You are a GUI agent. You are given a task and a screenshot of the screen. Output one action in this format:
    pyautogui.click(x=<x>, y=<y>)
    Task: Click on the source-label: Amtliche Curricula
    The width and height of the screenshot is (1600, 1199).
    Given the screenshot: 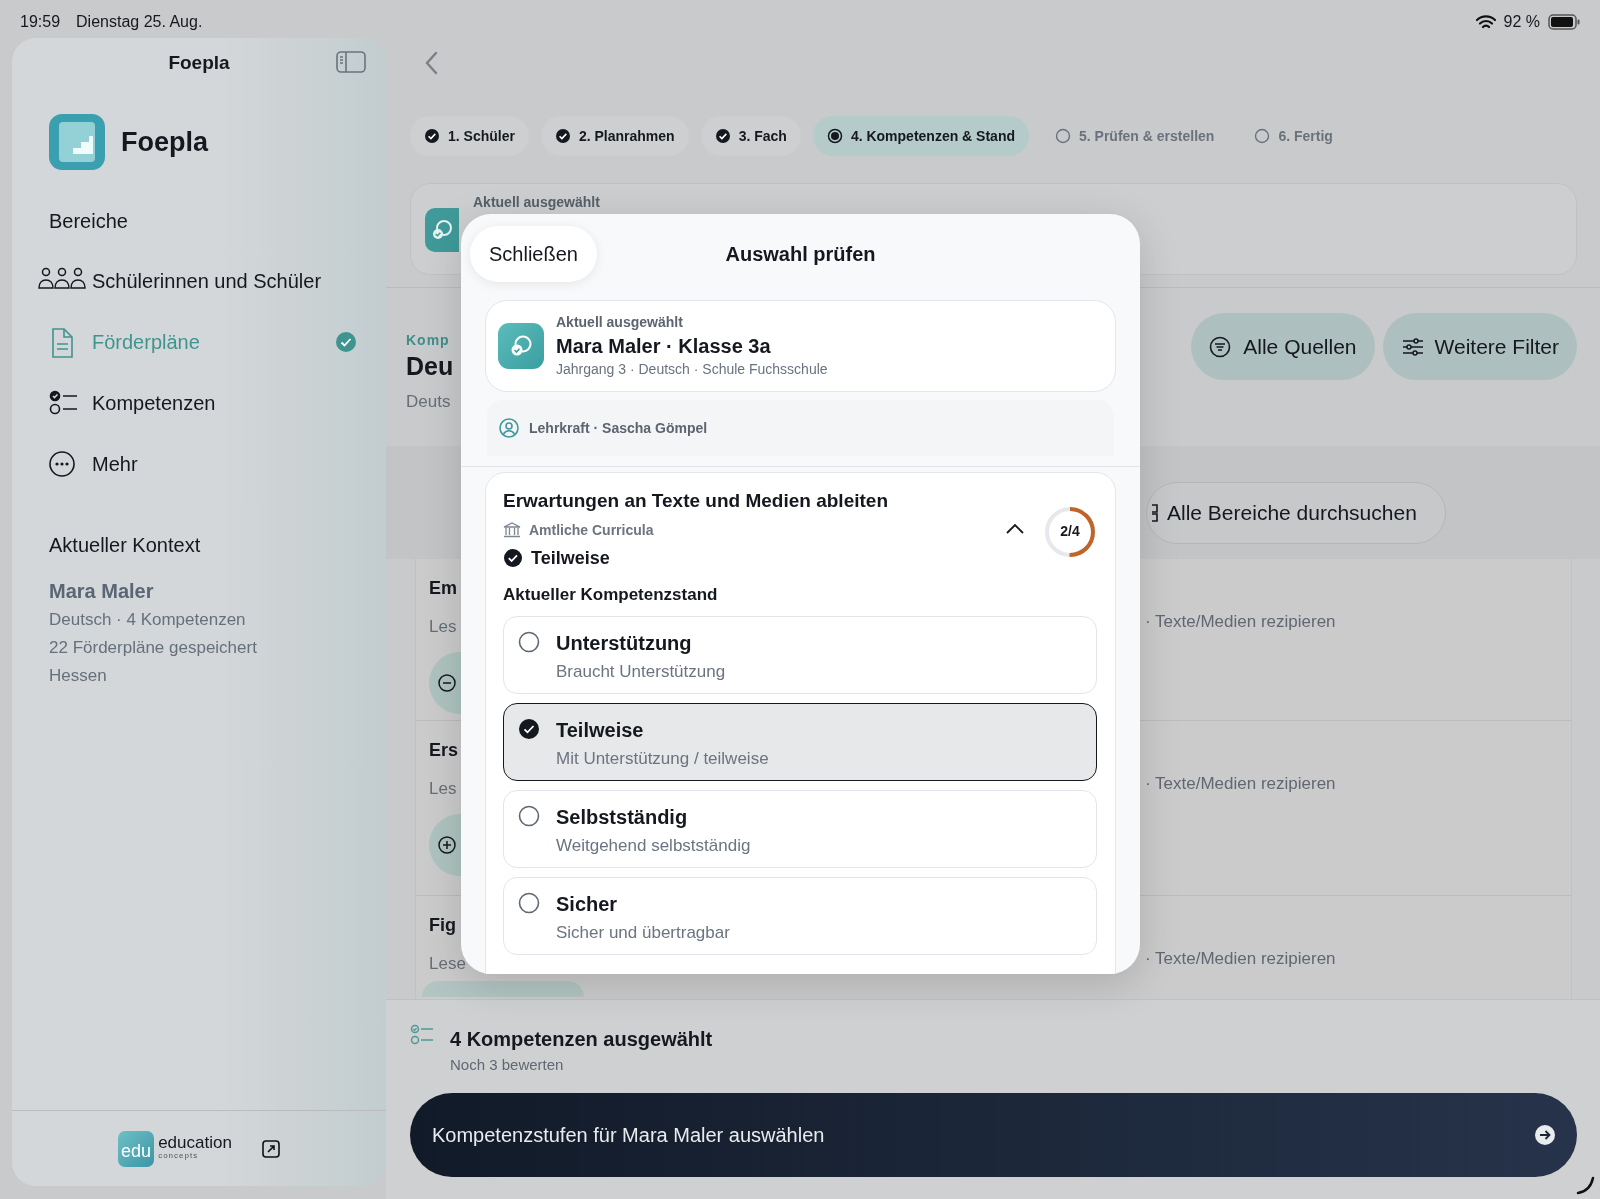 What is the action you would take?
    pyautogui.click(x=591, y=530)
    